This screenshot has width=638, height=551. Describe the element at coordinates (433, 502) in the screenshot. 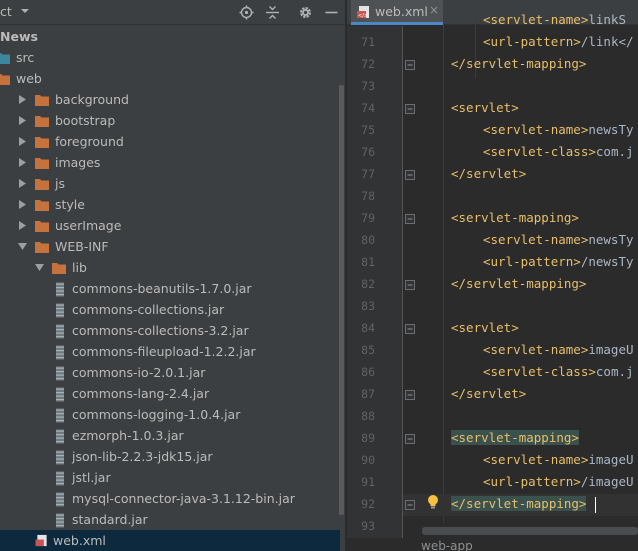

I see `lightbulb-icon` at that location.